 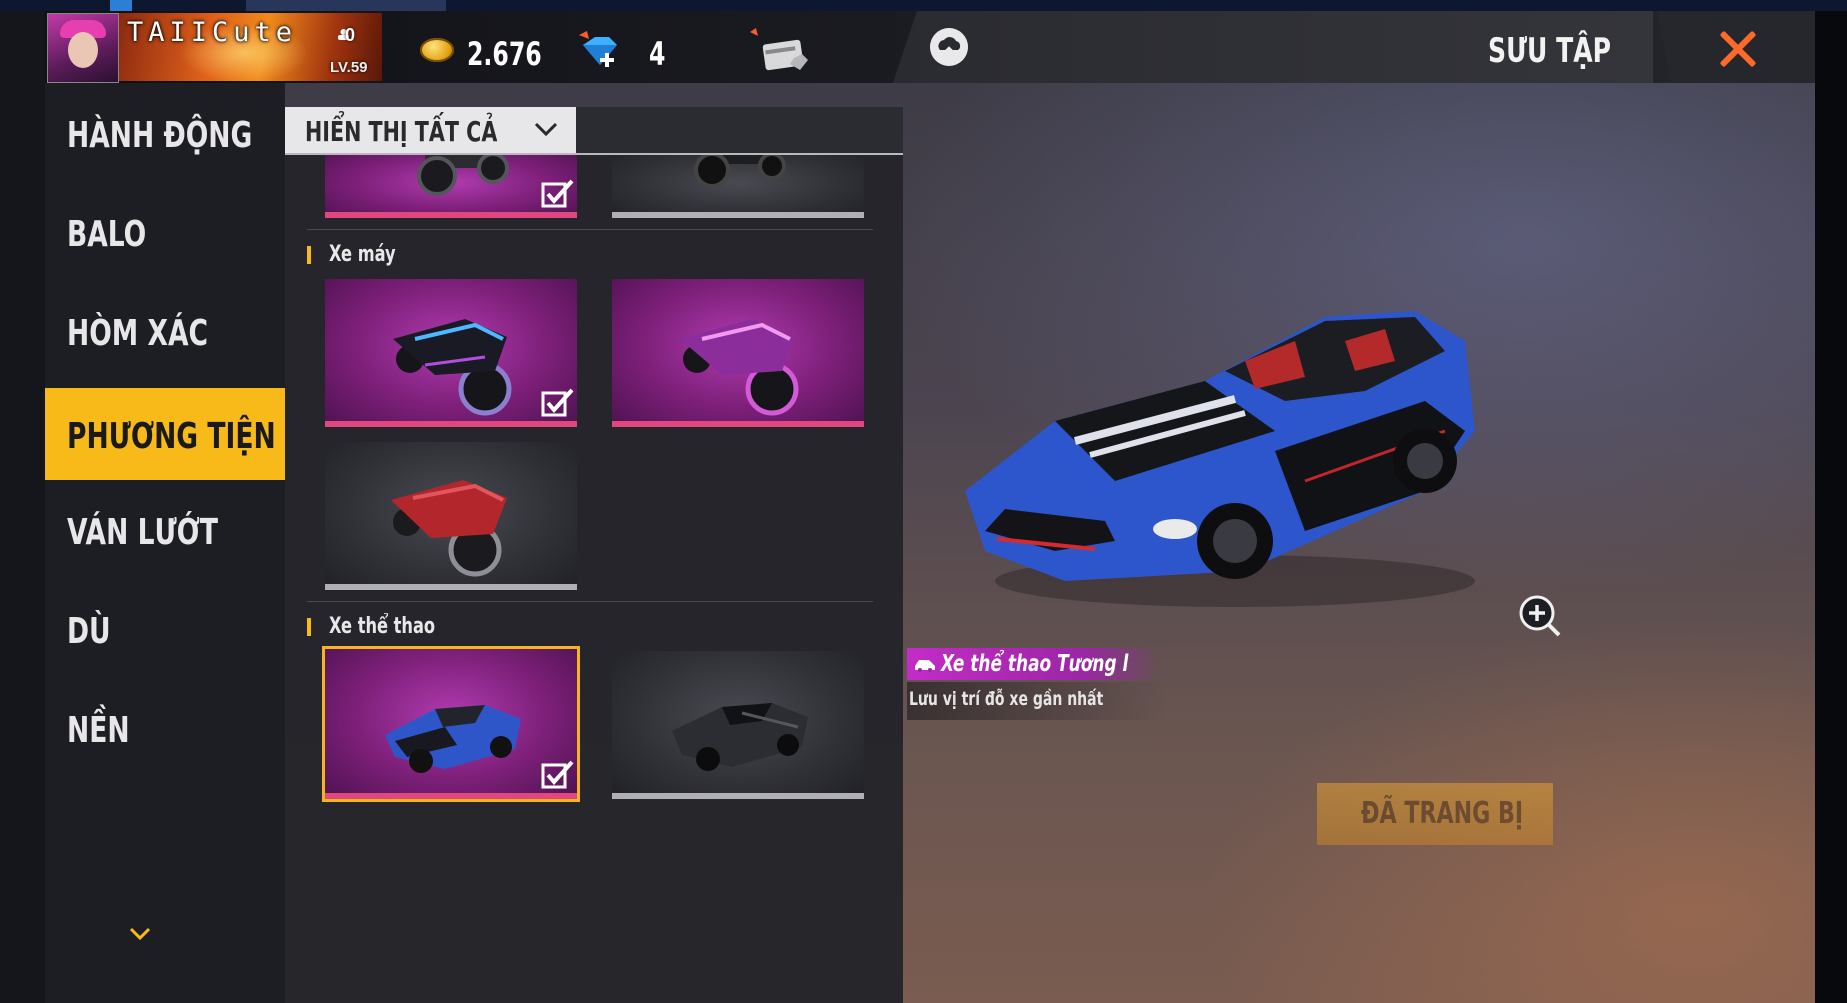 What do you see at coordinates (781, 52) in the screenshot?
I see `card-icon` at bounding box center [781, 52].